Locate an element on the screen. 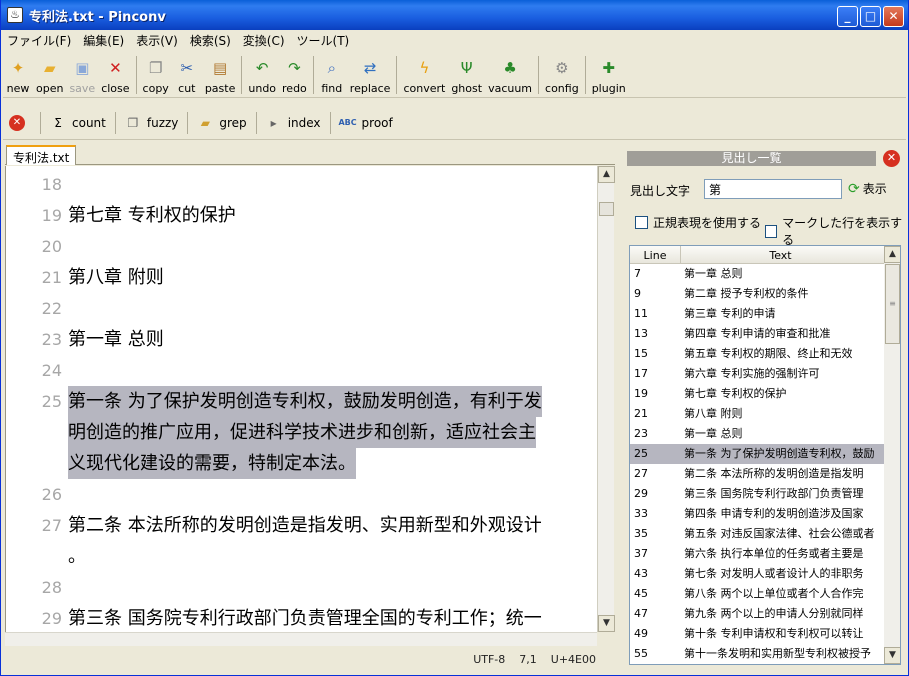  list-item: 55 第十一条发明和实用新型专利权被授予 is located at coordinates (757, 654).